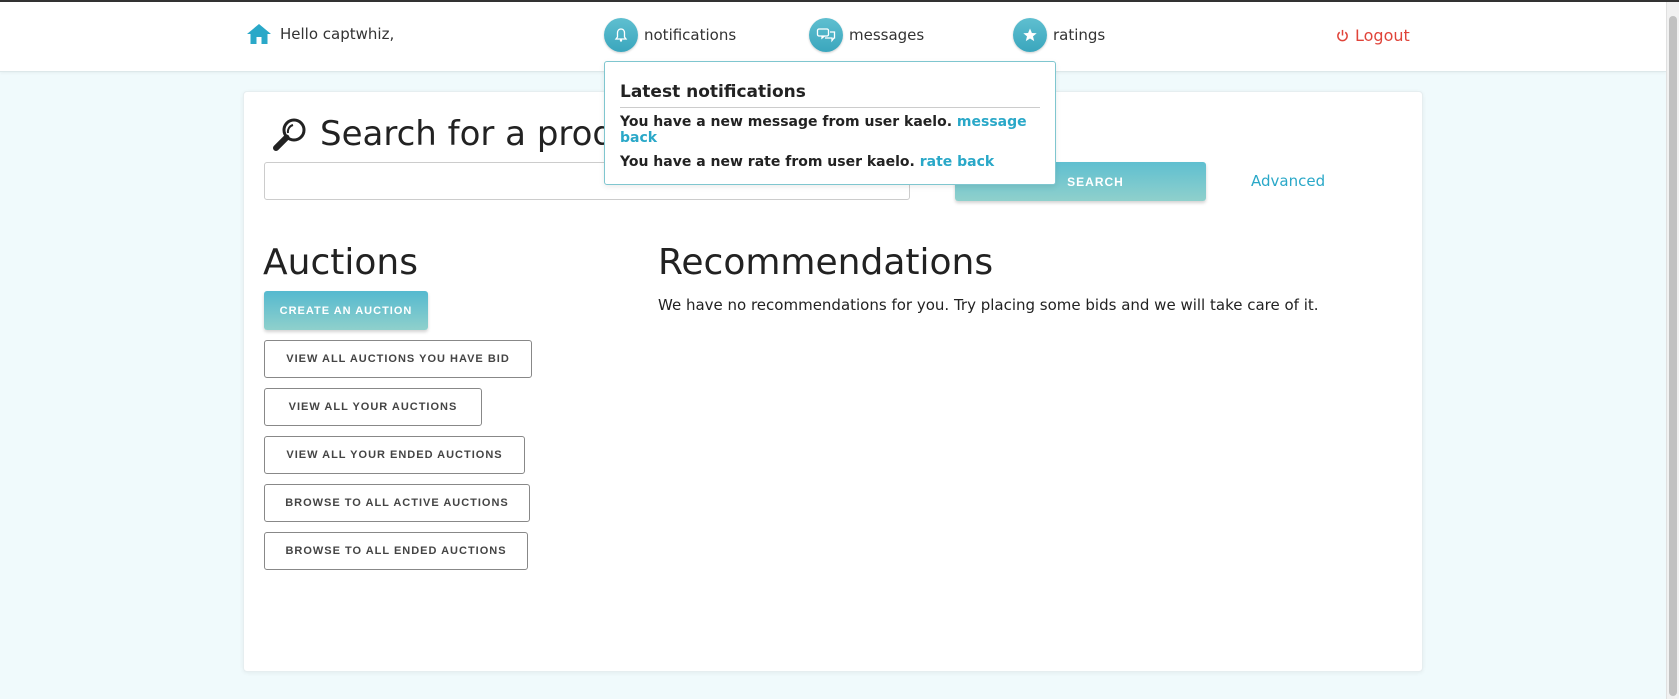  I want to click on nav-ratings: ratings, so click(1059, 35).